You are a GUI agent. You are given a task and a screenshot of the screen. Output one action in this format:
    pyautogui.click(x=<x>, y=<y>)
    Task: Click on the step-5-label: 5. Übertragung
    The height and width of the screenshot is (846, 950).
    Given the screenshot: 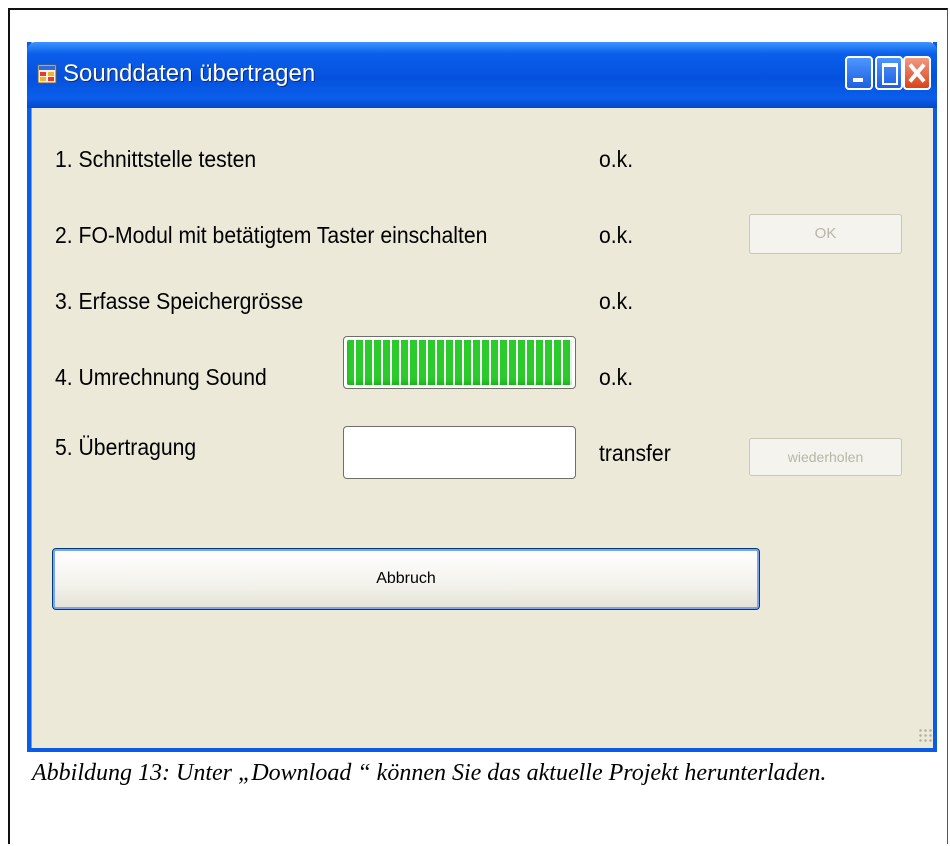 What is the action you would take?
    pyautogui.click(x=126, y=447)
    